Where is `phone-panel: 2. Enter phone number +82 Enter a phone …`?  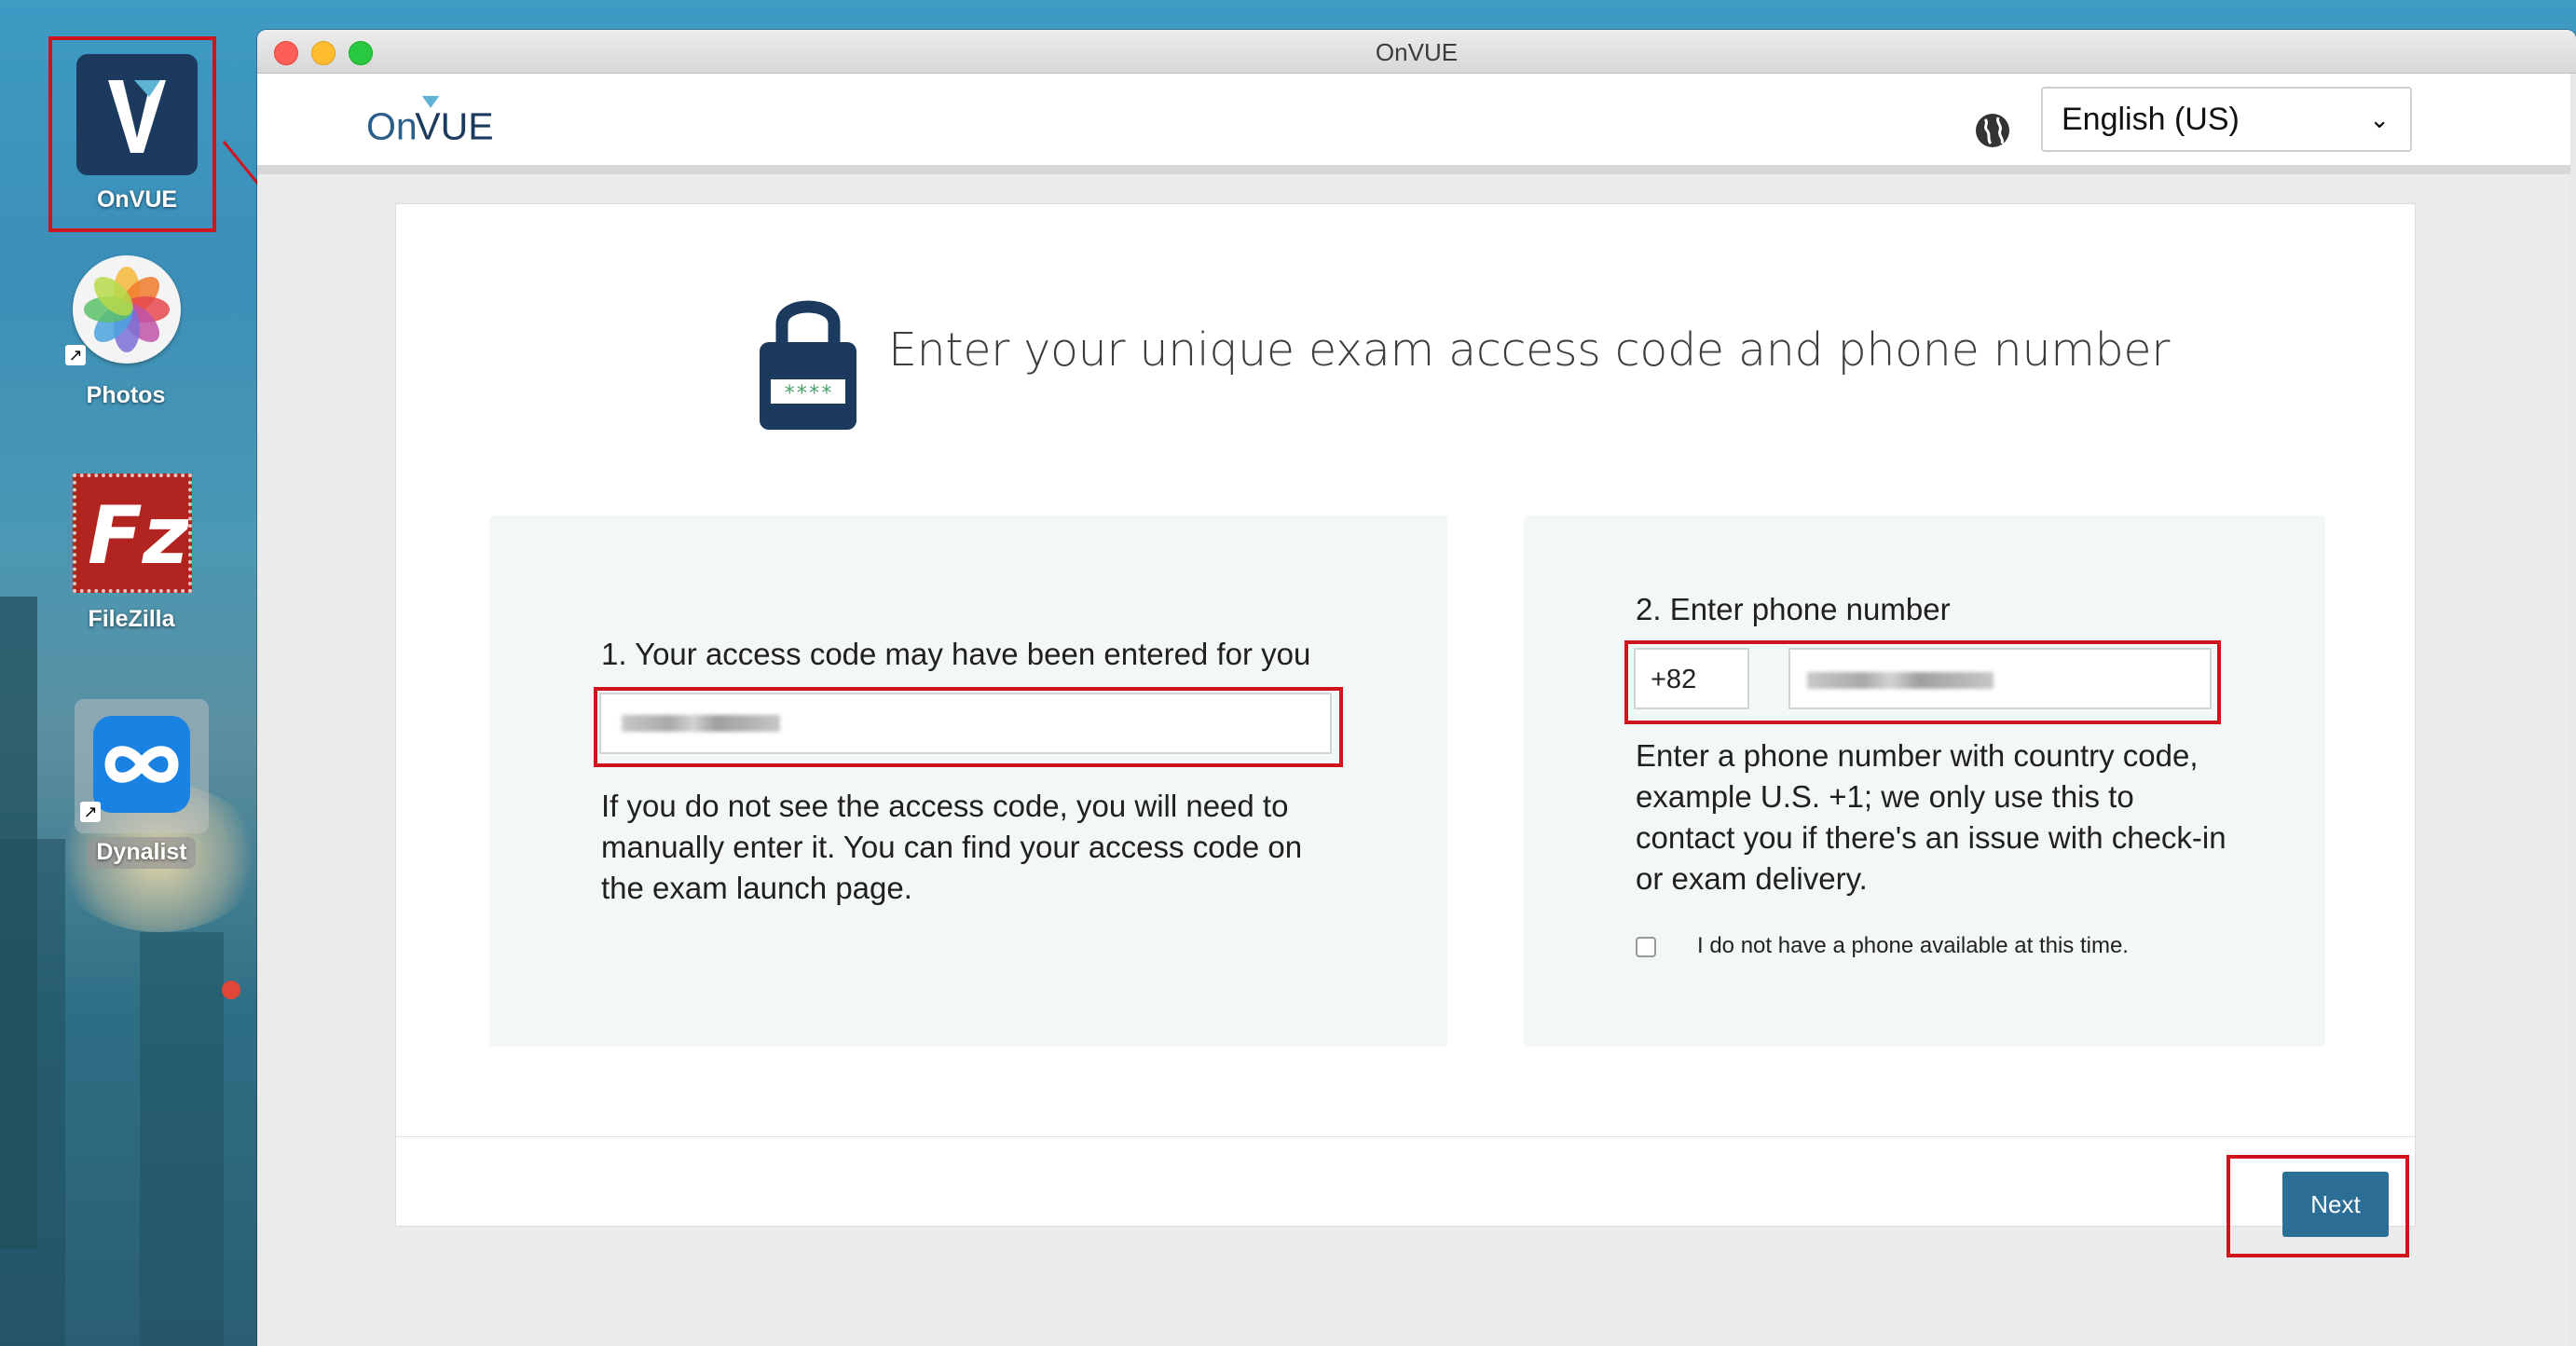 phone-panel: 2. Enter phone number +82 Enter a phone … is located at coordinates (1924, 781).